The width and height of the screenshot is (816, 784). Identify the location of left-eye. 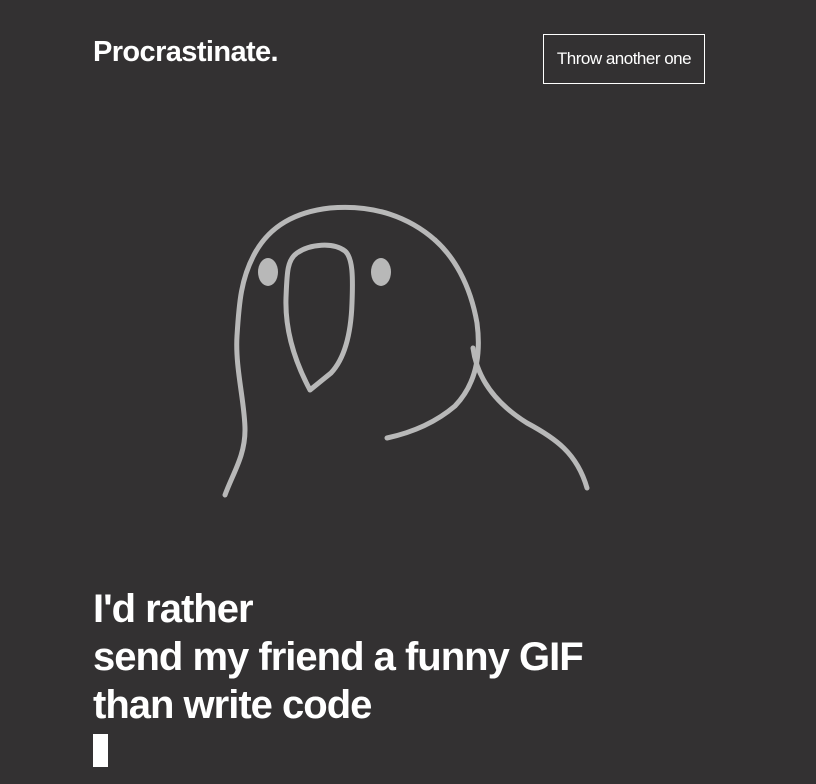
(268, 272).